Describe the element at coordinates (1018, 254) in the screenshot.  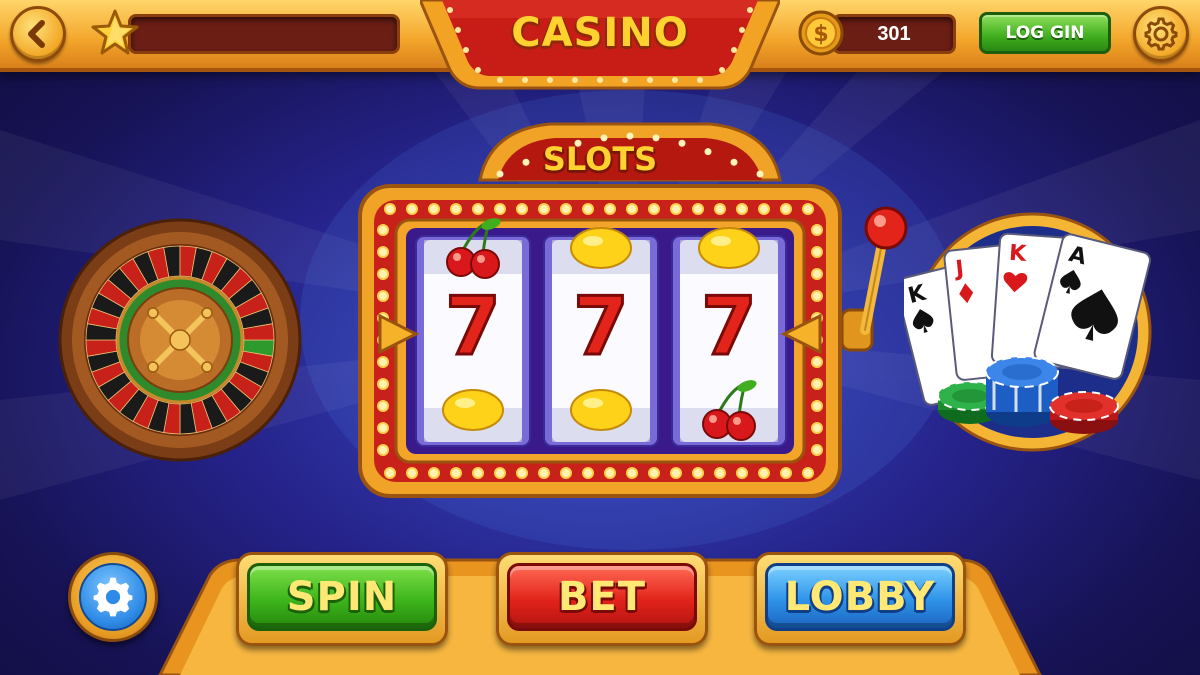
I see `card-rank: K` at that location.